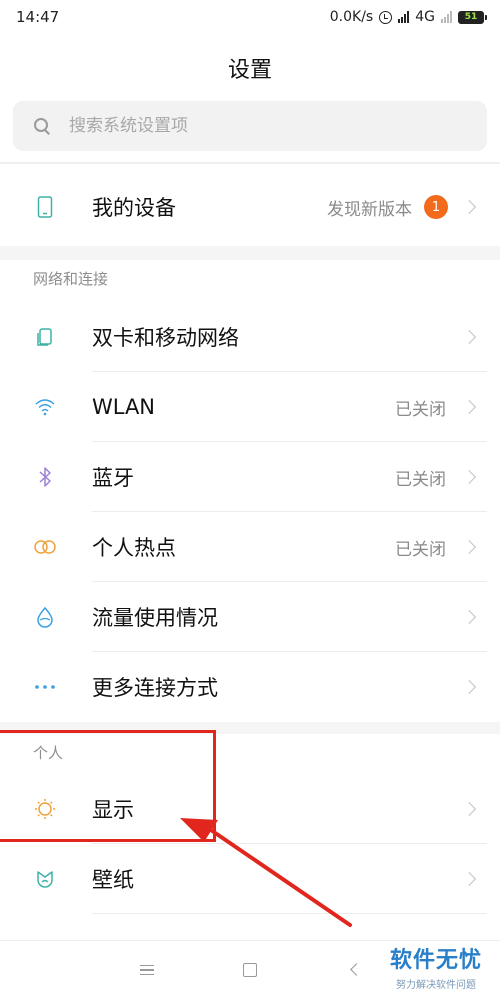 This screenshot has width=500, height=1000. What do you see at coordinates (45, 337) in the screenshot?
I see `sim-cards-icon` at bounding box center [45, 337].